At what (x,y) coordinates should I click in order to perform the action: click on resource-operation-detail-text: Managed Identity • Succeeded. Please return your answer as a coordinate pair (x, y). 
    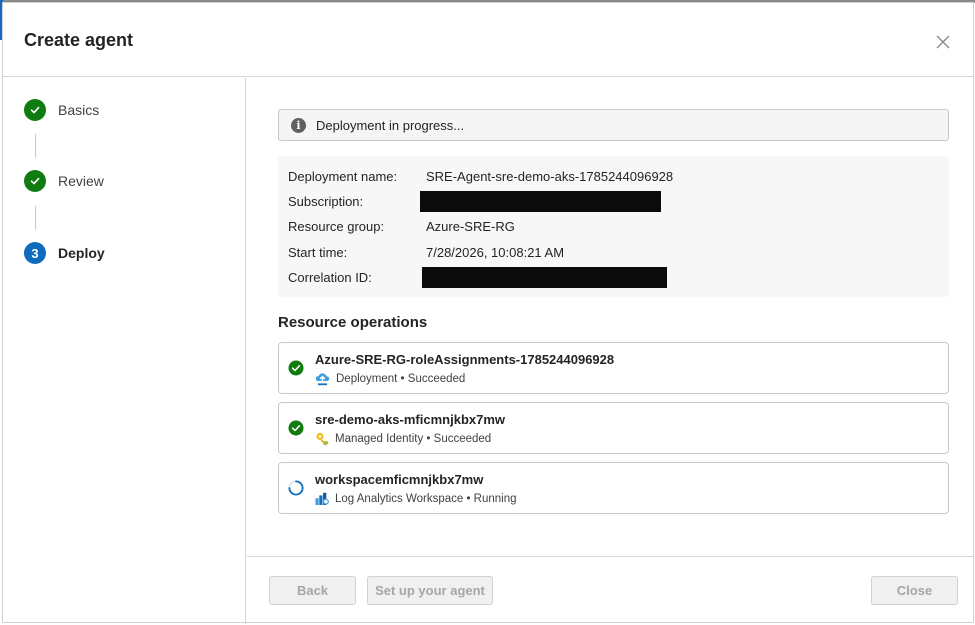
    Looking at the image, I should click on (413, 439).